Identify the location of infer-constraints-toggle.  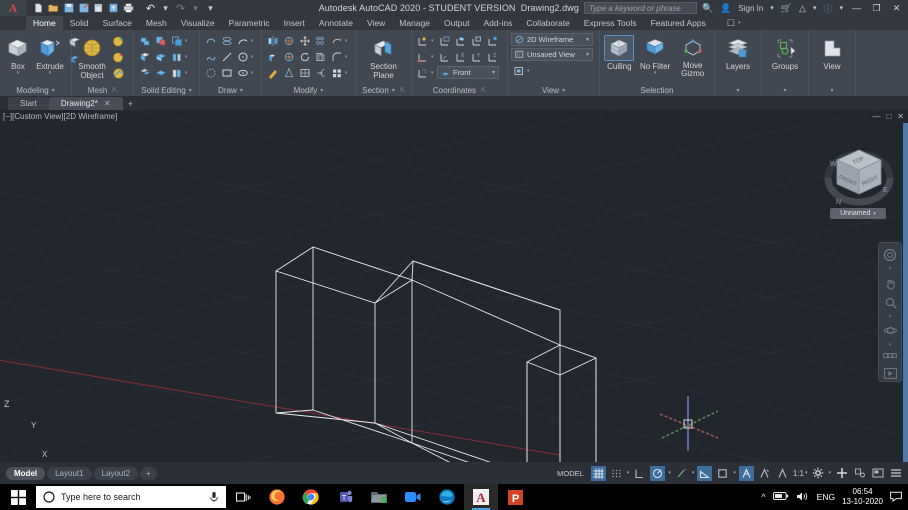
(639, 473).